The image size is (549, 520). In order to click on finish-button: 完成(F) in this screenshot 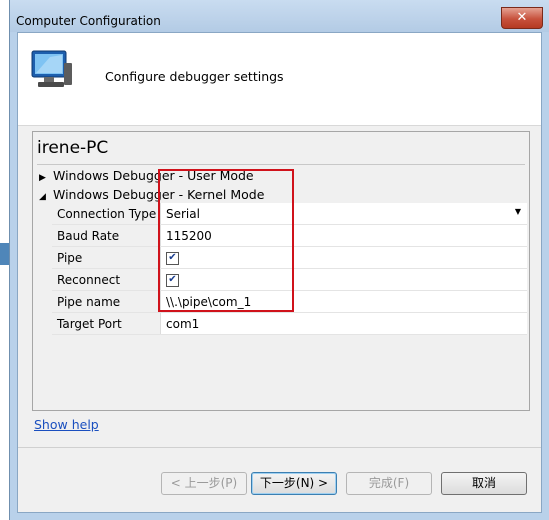, I will do `click(389, 483)`.